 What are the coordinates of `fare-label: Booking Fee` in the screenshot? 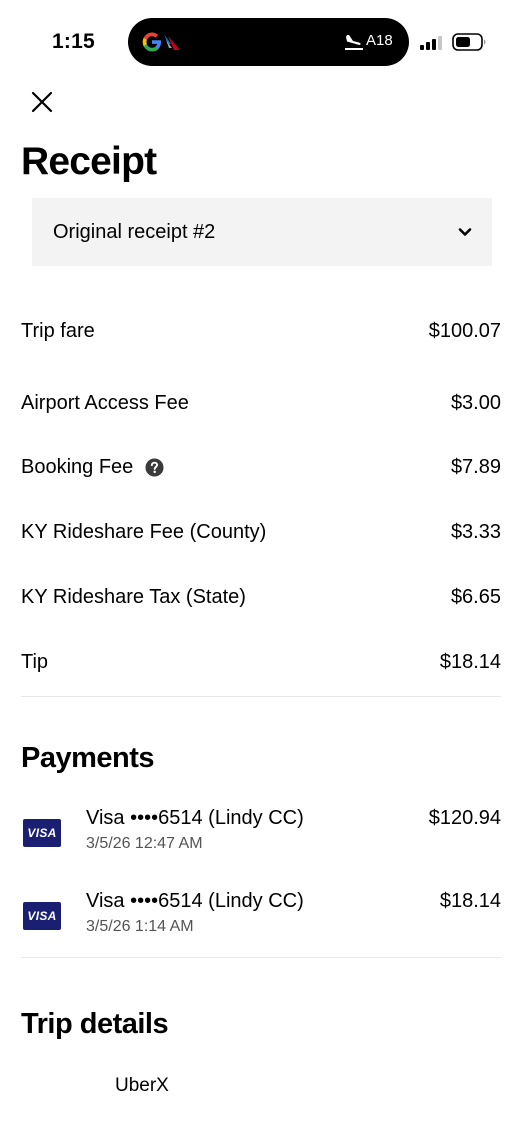 It's located at (77, 467).